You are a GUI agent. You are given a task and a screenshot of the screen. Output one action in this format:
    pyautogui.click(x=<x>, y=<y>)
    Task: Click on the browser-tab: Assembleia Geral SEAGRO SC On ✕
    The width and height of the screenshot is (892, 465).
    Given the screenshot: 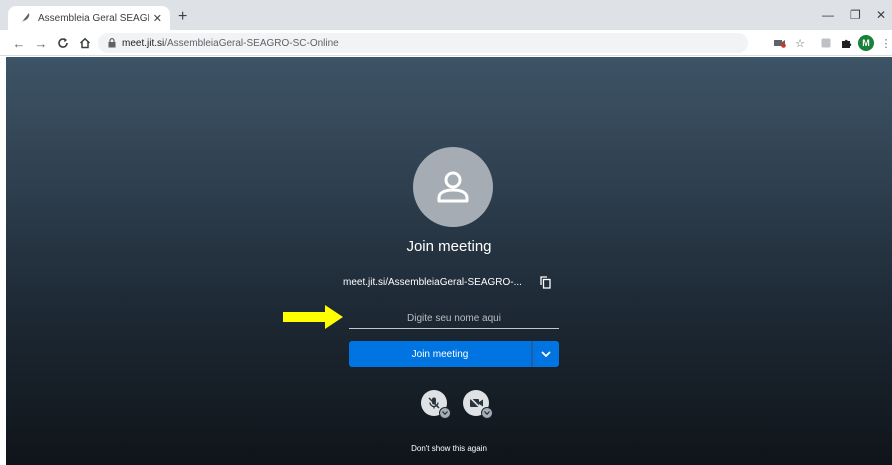 What is the action you would take?
    pyautogui.click(x=89, y=18)
    